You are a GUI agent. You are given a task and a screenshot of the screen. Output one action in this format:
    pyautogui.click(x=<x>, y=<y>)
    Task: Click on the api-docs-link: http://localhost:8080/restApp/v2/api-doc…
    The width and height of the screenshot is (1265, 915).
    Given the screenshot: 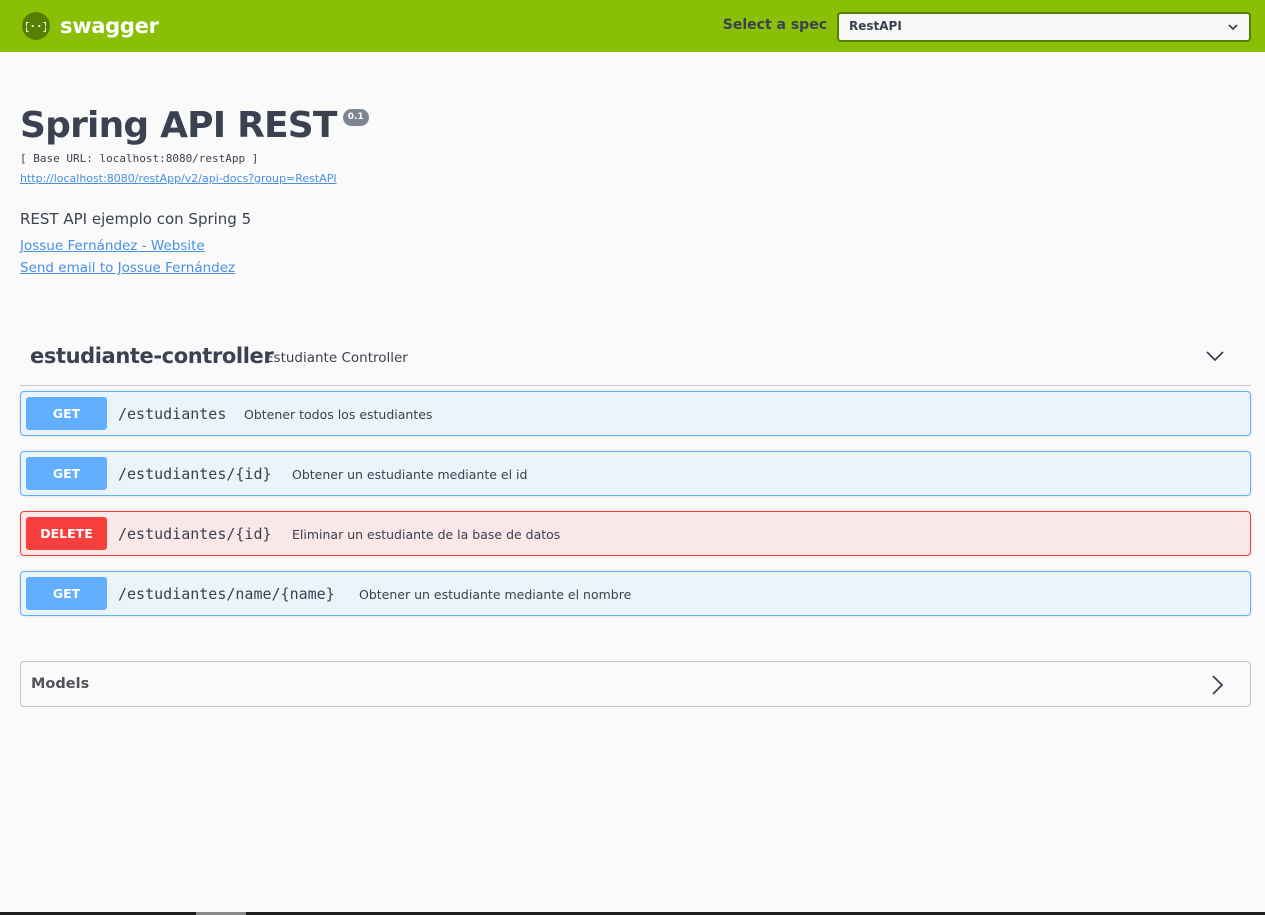 What is the action you would take?
    pyautogui.click(x=178, y=178)
    